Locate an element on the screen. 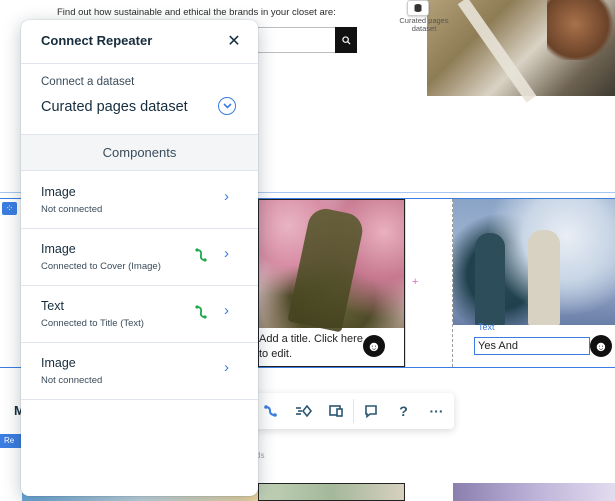 The image size is (615, 501). item-title: Add a title. Click here to edit. is located at coordinates (314, 347).